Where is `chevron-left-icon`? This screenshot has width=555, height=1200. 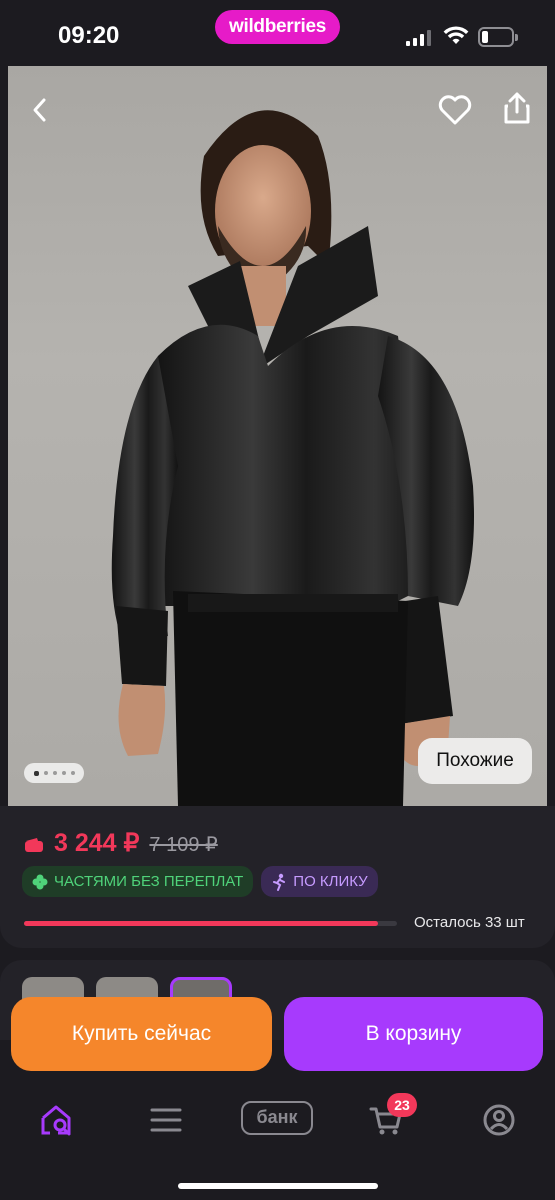
chevron-left-icon is located at coordinates (39, 110).